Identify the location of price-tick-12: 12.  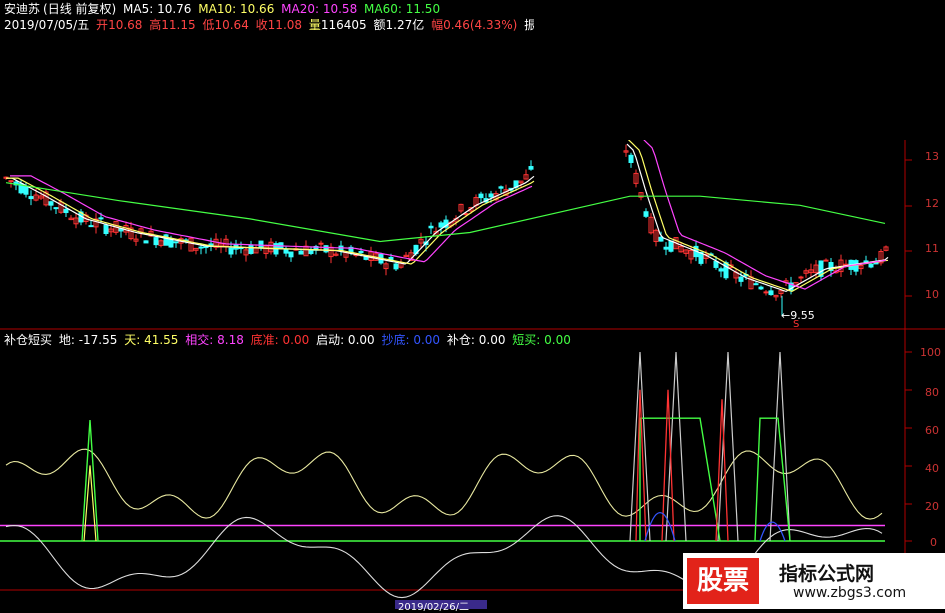
(932, 203).